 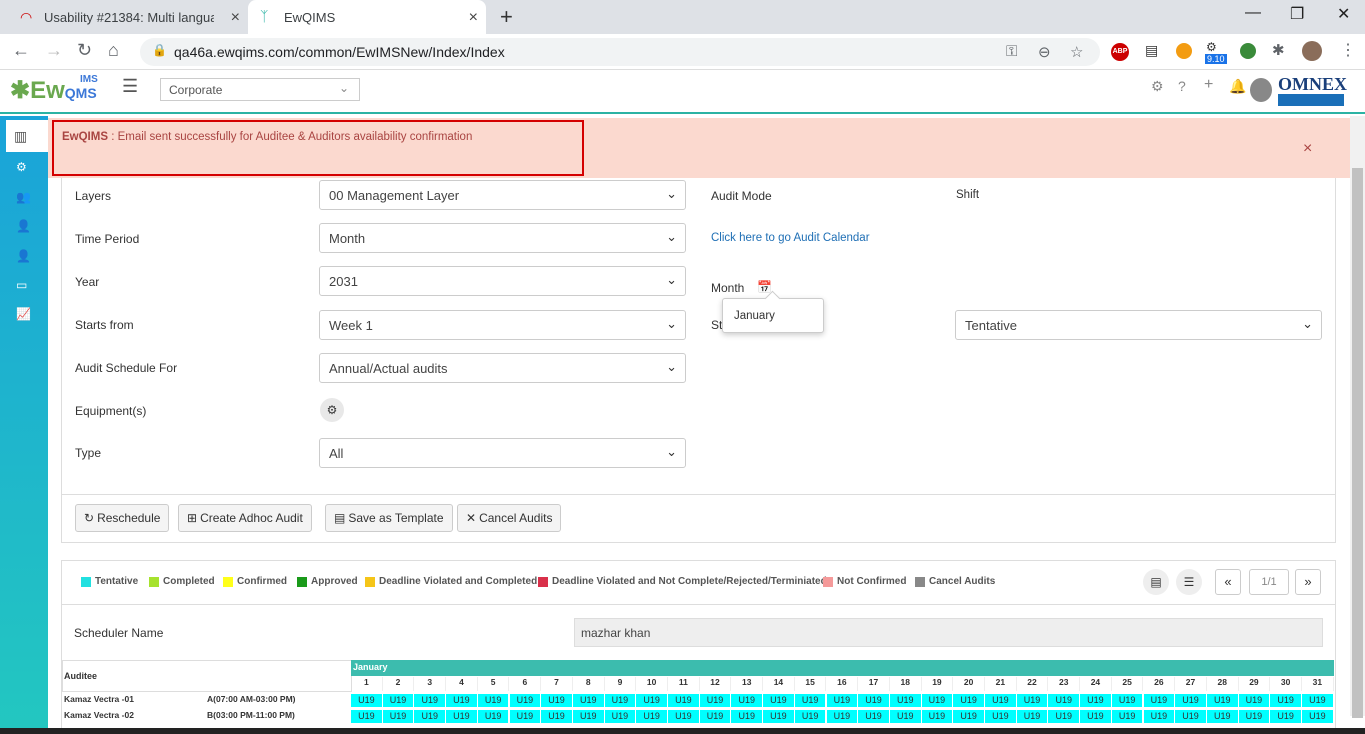 What do you see at coordinates (502, 238) in the screenshot?
I see `time-period-select: Month ⌄` at bounding box center [502, 238].